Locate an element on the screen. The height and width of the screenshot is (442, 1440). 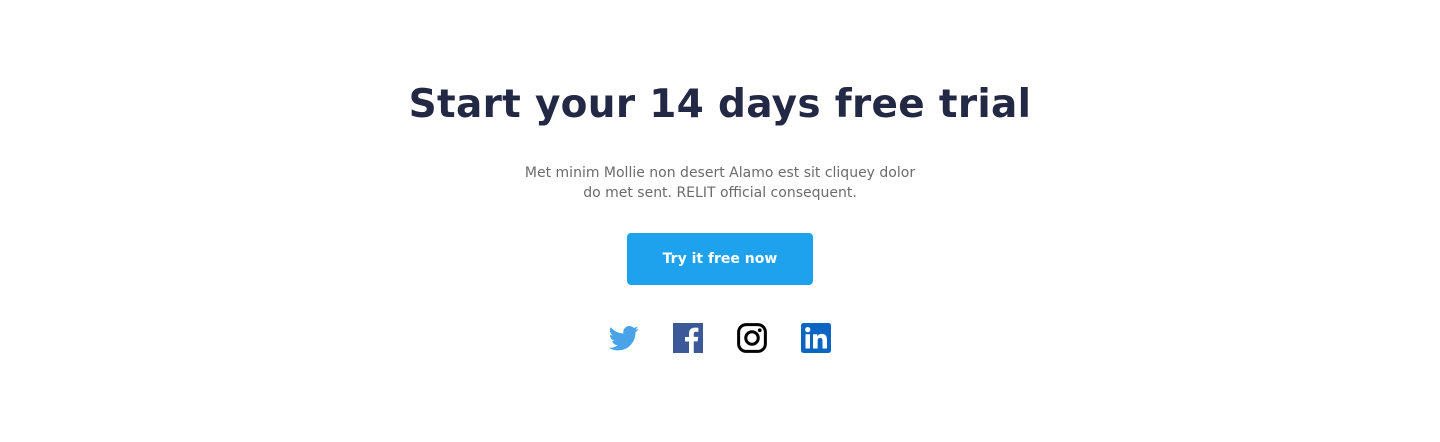
linkedin-link is located at coordinates (816, 338).